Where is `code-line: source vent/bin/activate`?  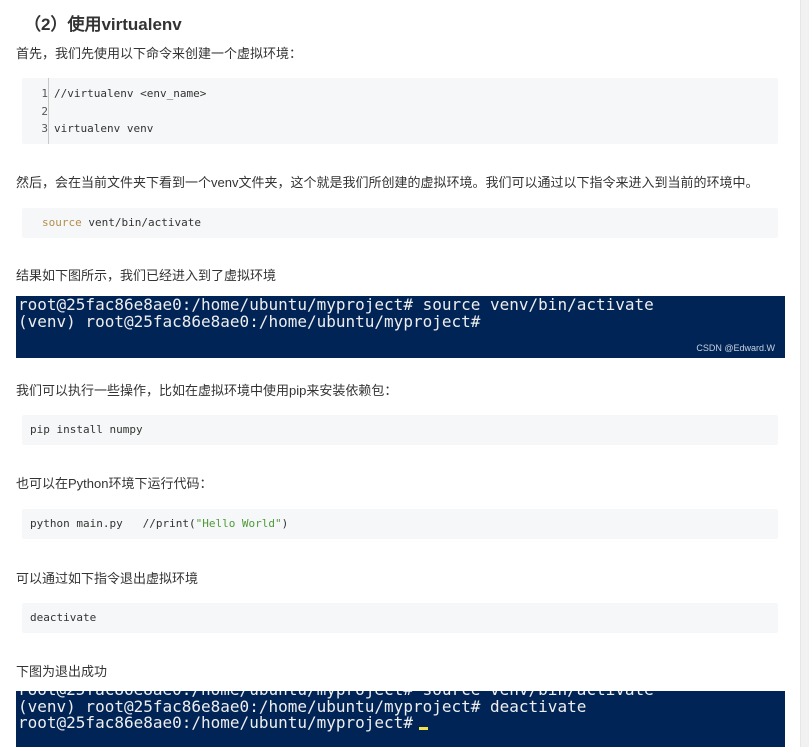 code-line: source vent/bin/activate is located at coordinates (121, 222).